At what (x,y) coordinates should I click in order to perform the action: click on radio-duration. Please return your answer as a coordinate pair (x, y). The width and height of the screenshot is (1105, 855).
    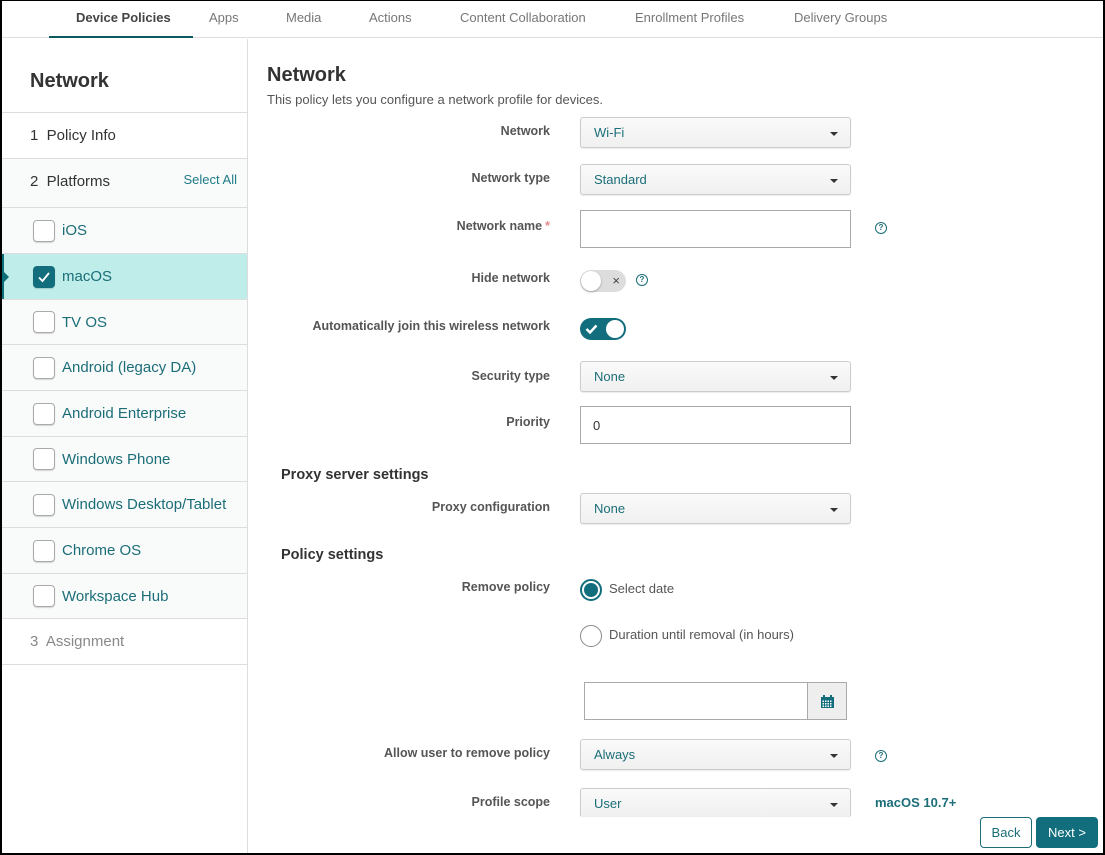
    Looking at the image, I should click on (591, 636).